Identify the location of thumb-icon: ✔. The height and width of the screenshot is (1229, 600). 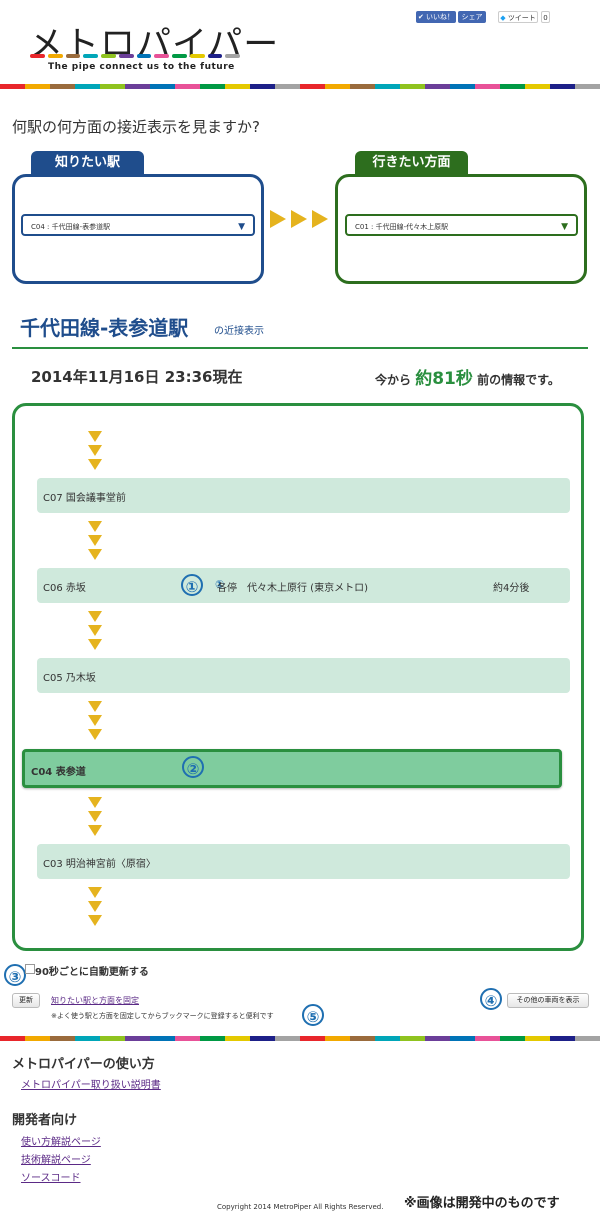
(420, 17).